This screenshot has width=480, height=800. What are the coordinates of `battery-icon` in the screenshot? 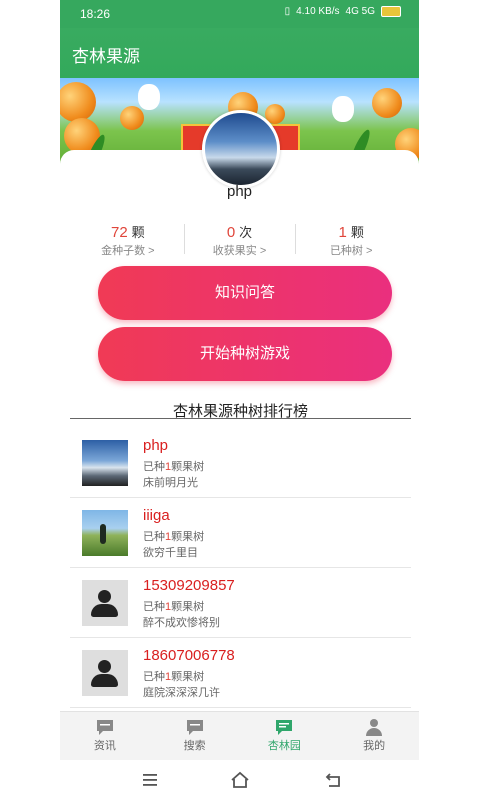 It's located at (391, 11).